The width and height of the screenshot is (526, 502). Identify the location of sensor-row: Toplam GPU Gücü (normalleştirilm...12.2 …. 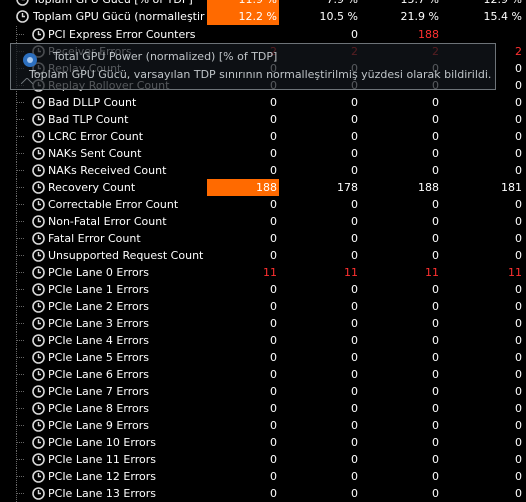
(263, 16).